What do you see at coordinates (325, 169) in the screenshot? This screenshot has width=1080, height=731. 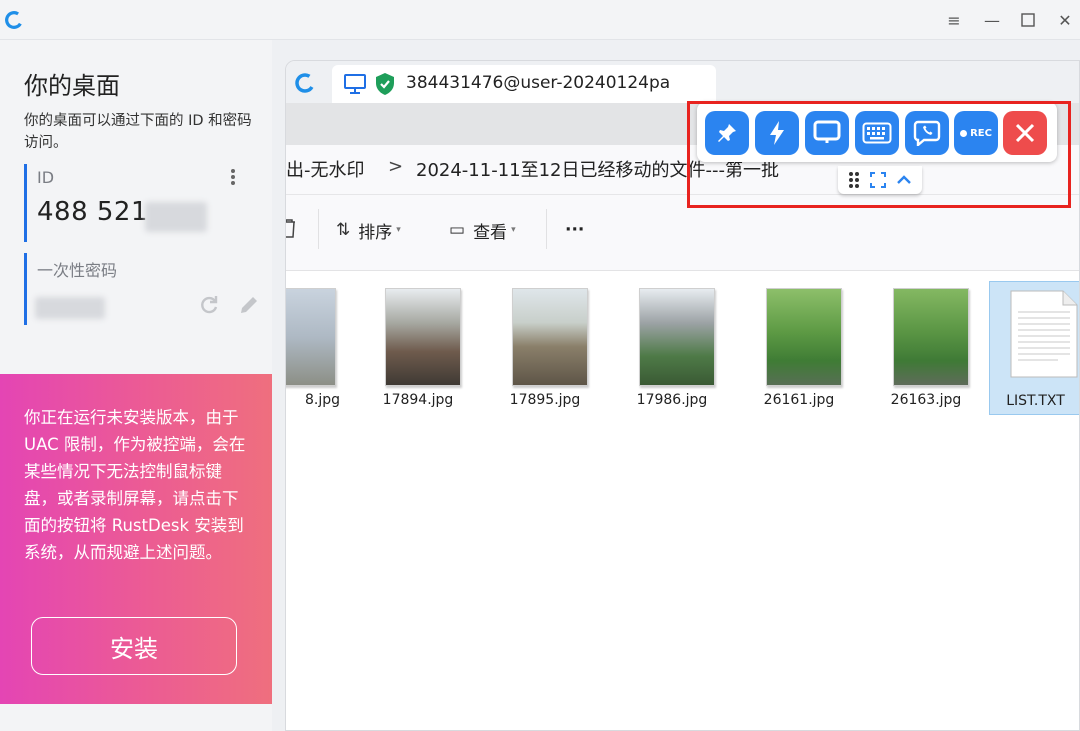 I see `breadcrumb-parent: 出-无水印` at bounding box center [325, 169].